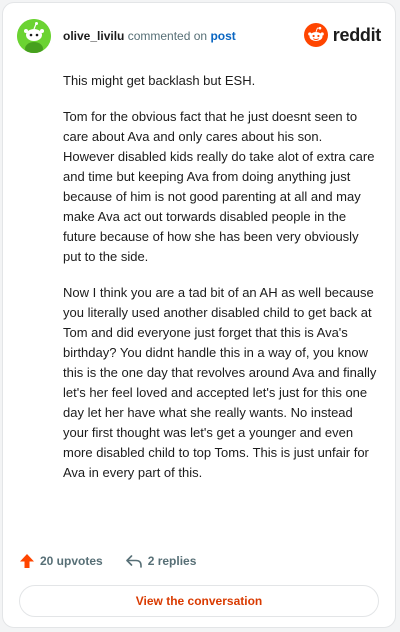  What do you see at coordinates (172, 561) in the screenshot?
I see `reply-count: 2 replies` at bounding box center [172, 561].